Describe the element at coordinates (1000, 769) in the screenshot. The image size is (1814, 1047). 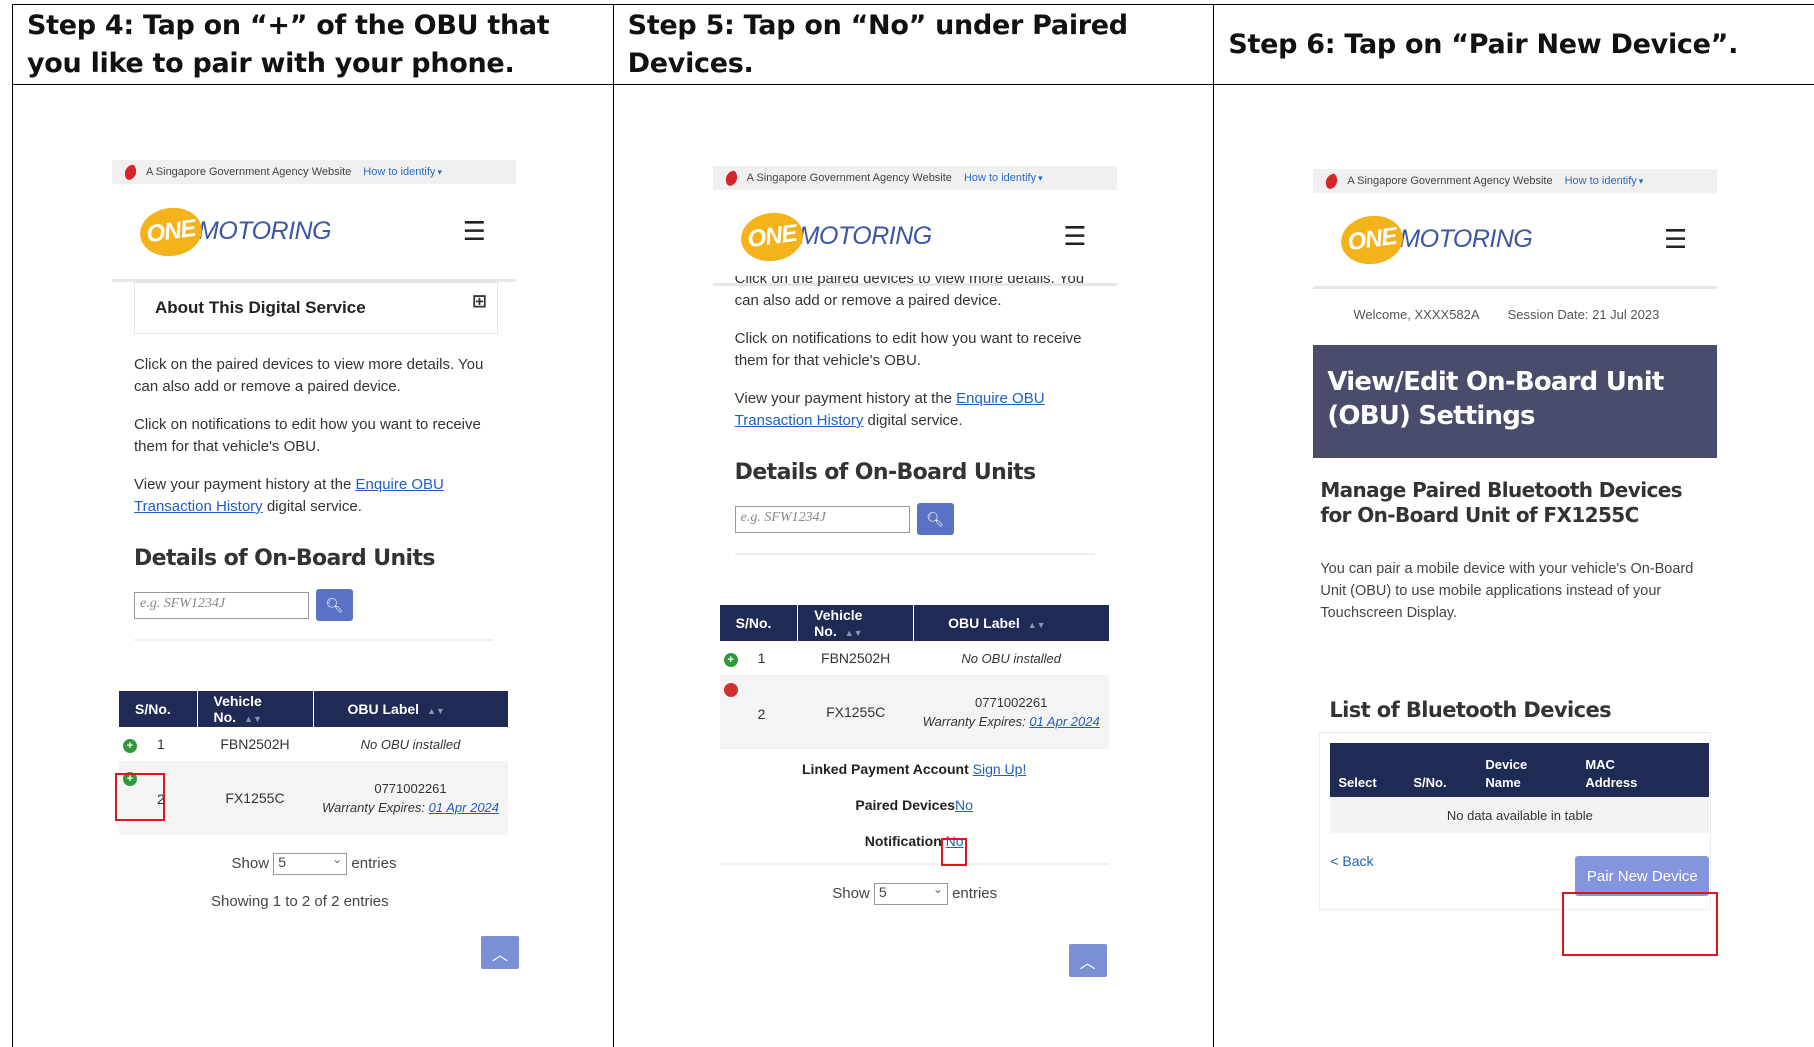
I see `sign-up-link: Sign Up!` at that location.